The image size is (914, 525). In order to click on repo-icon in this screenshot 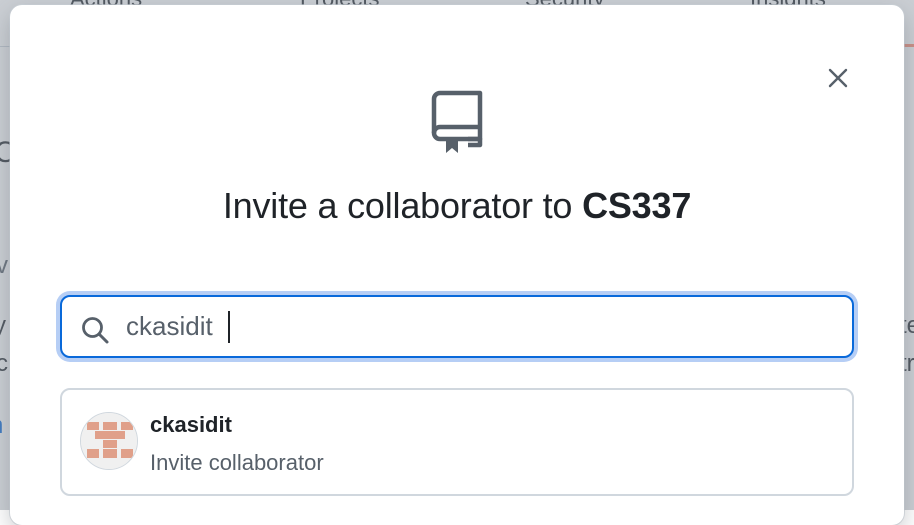, I will do `click(457, 121)`.